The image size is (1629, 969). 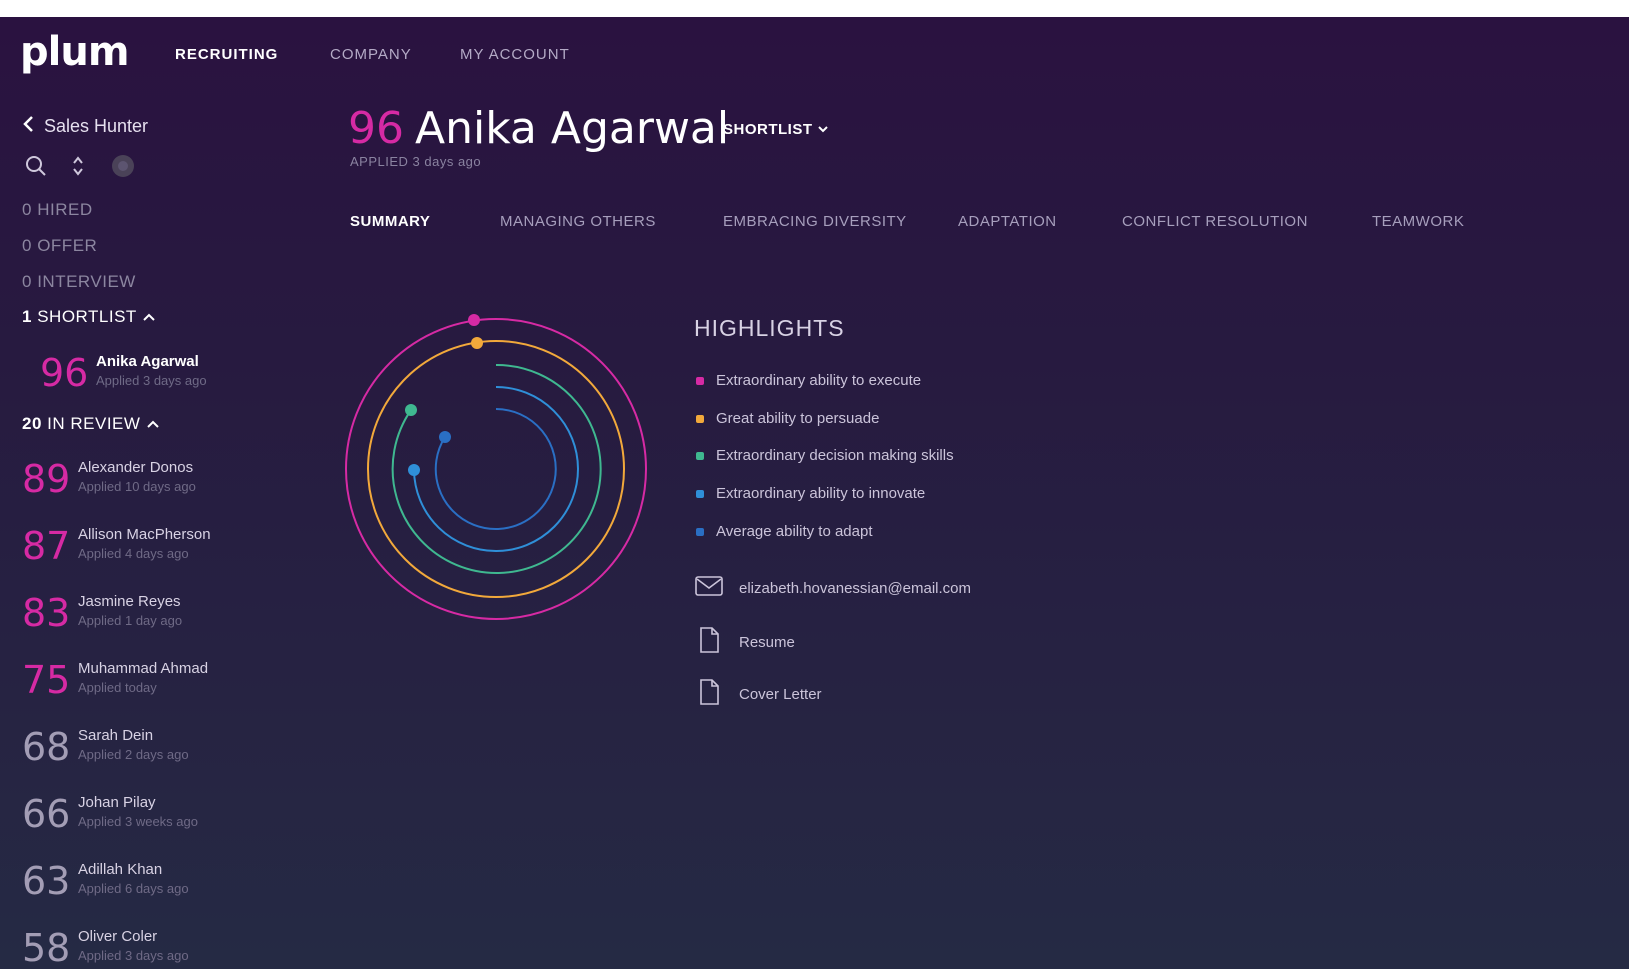 What do you see at coordinates (96, 126) in the screenshot?
I see `back-link-label: Sales Hunter` at bounding box center [96, 126].